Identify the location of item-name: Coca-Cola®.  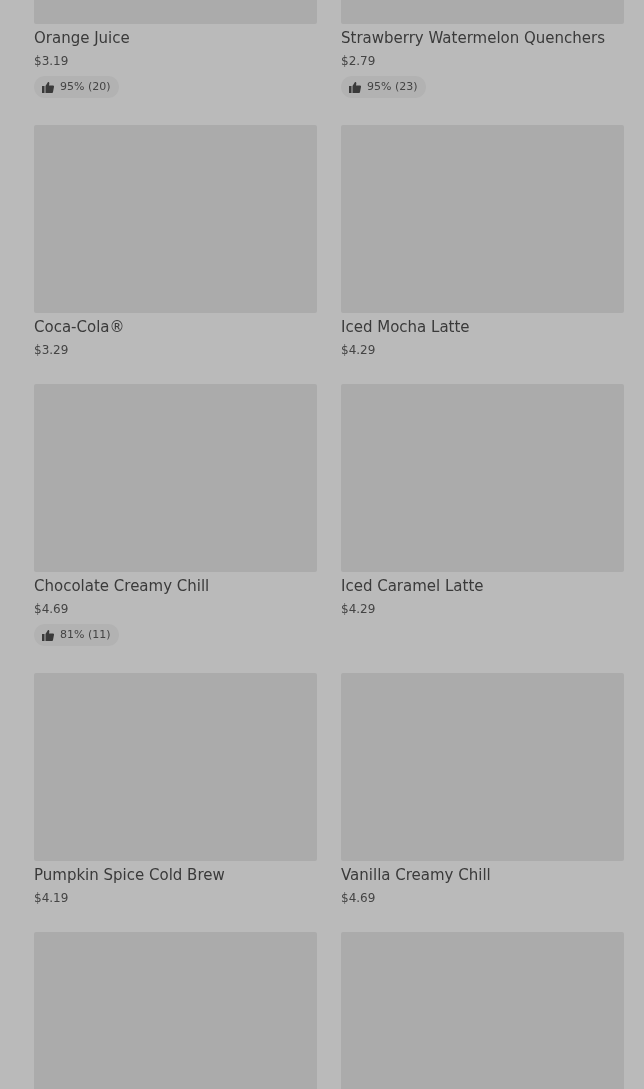
(175, 327).